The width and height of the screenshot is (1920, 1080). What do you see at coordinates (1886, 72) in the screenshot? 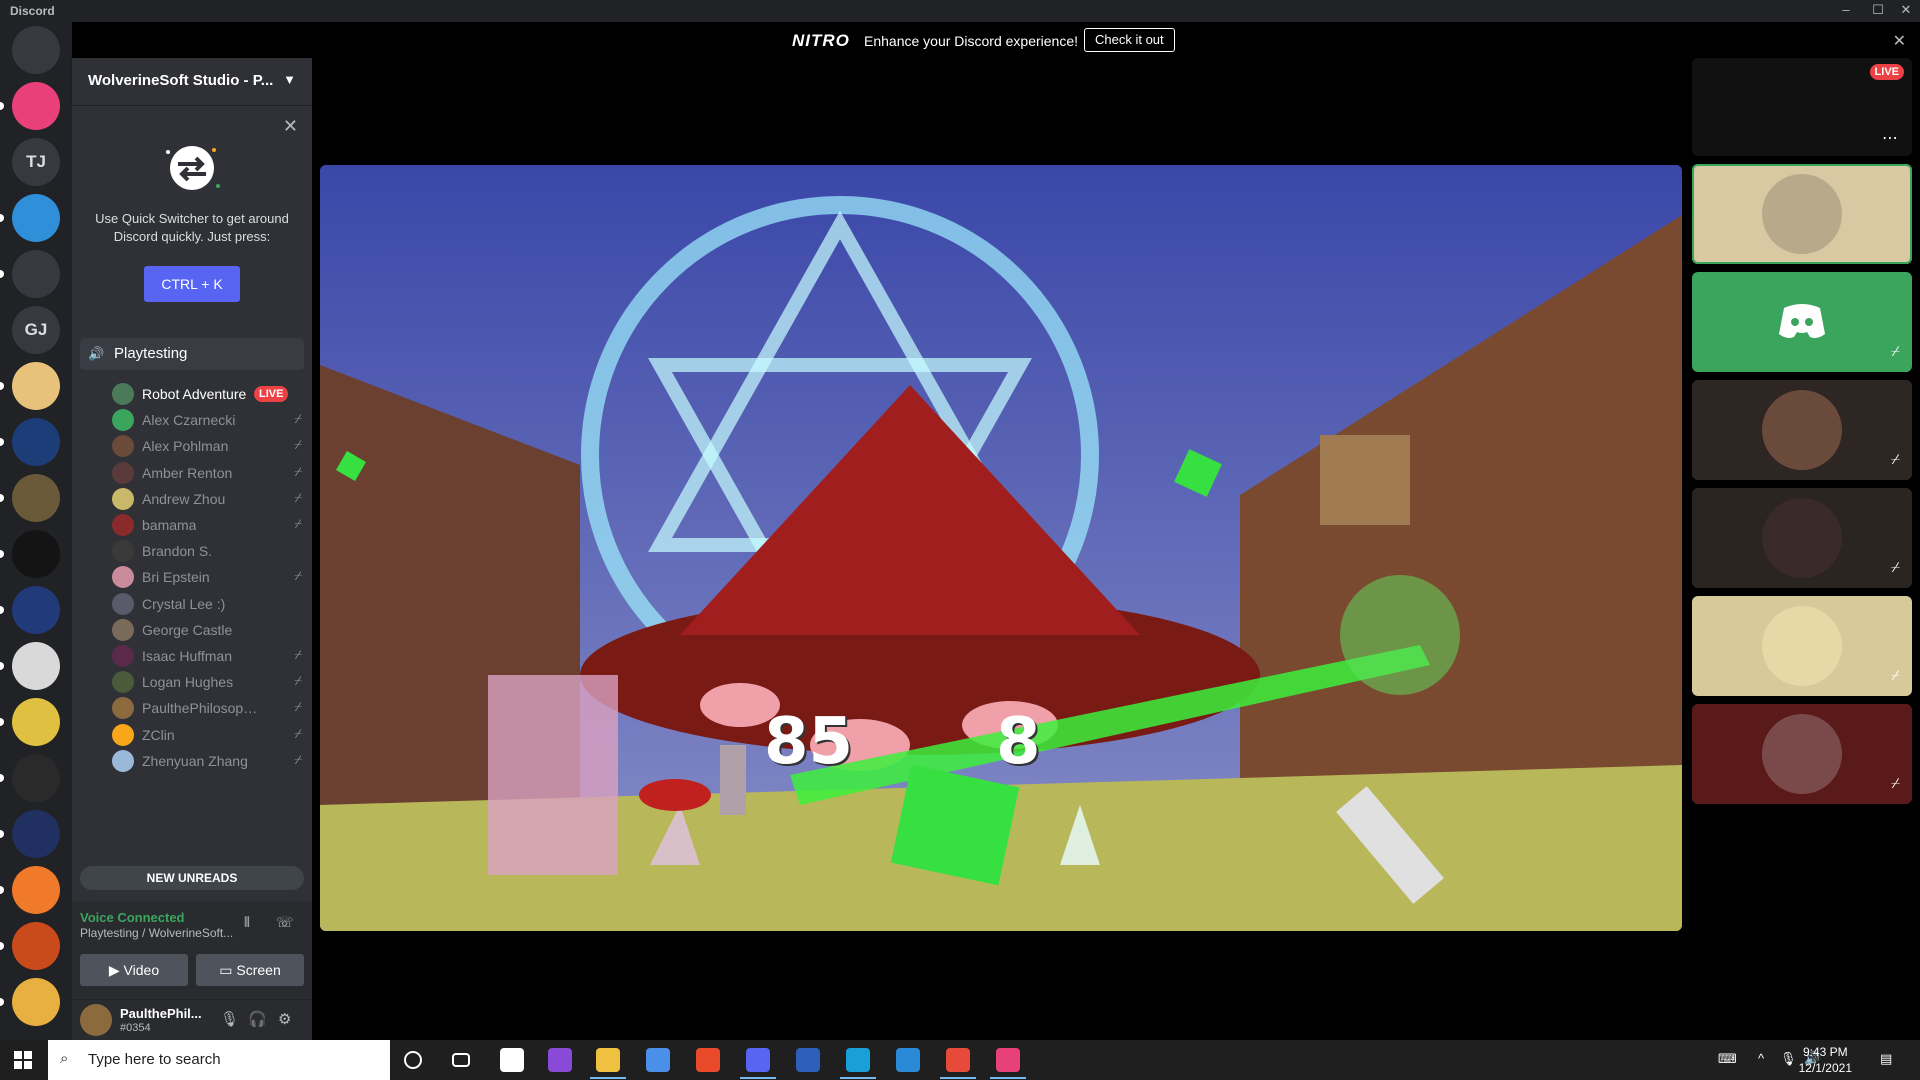
I see `live-badge: LIVE` at bounding box center [1886, 72].